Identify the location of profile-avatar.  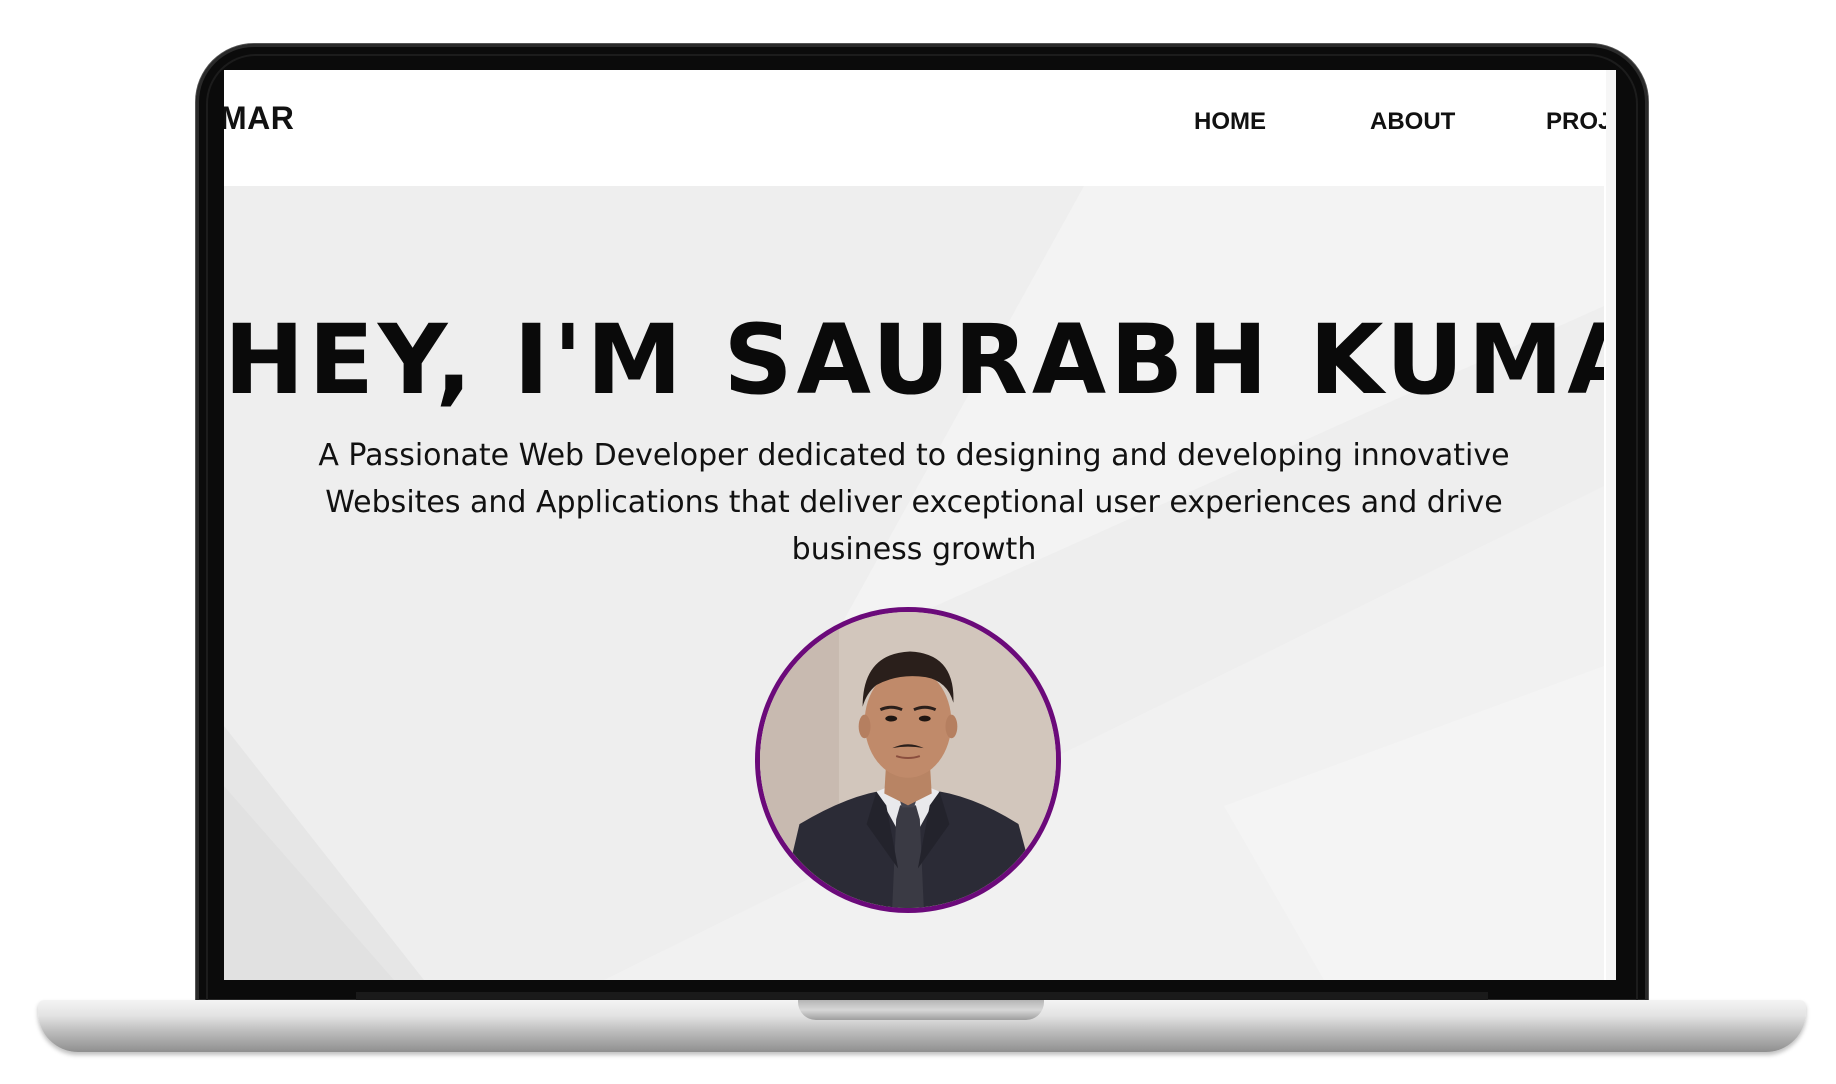
(908, 760).